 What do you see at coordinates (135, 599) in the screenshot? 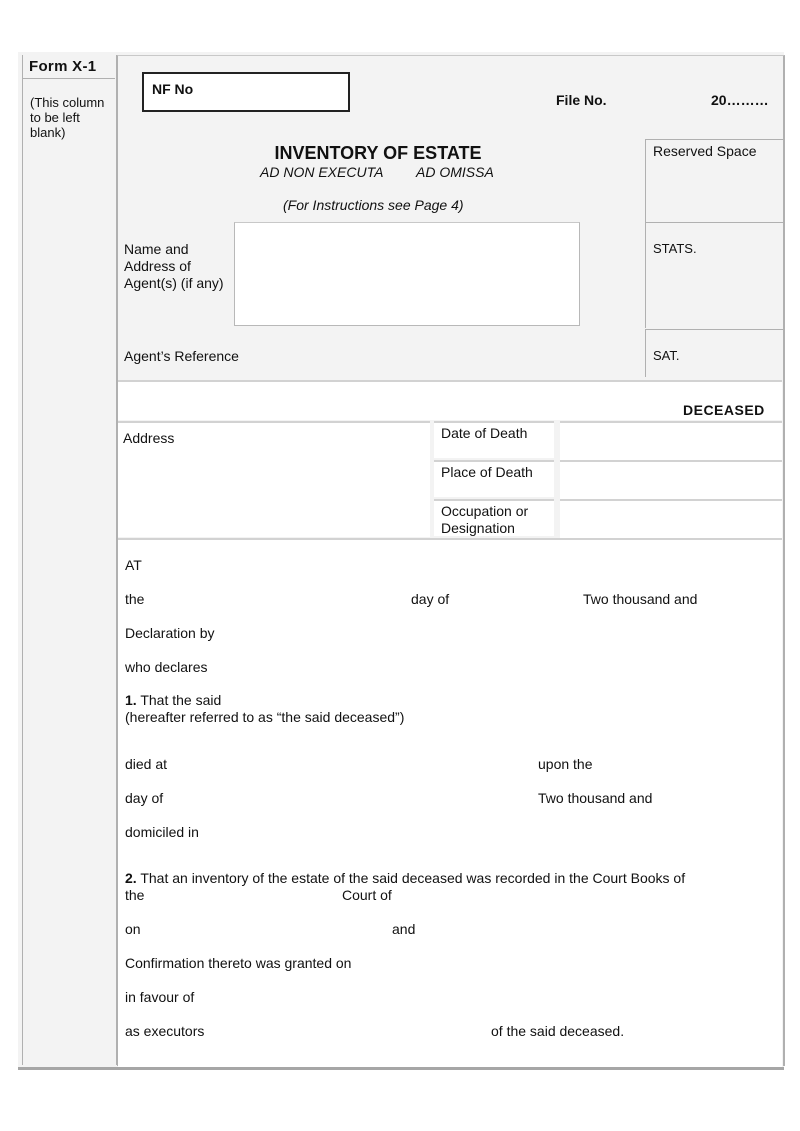
I see `the-label: the` at bounding box center [135, 599].